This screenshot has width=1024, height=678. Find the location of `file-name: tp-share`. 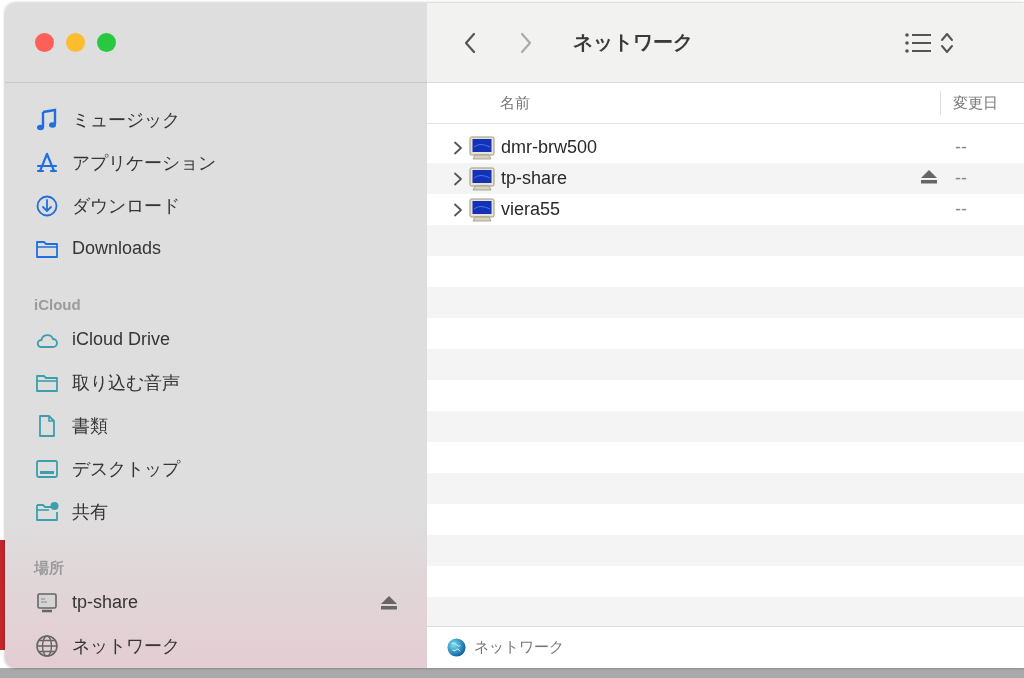

file-name: tp-share is located at coordinates (534, 178).